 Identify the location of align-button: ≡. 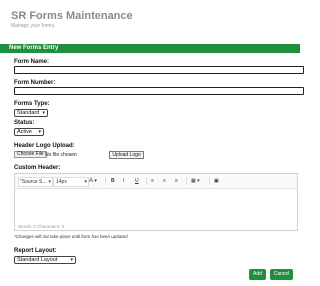
(176, 181).